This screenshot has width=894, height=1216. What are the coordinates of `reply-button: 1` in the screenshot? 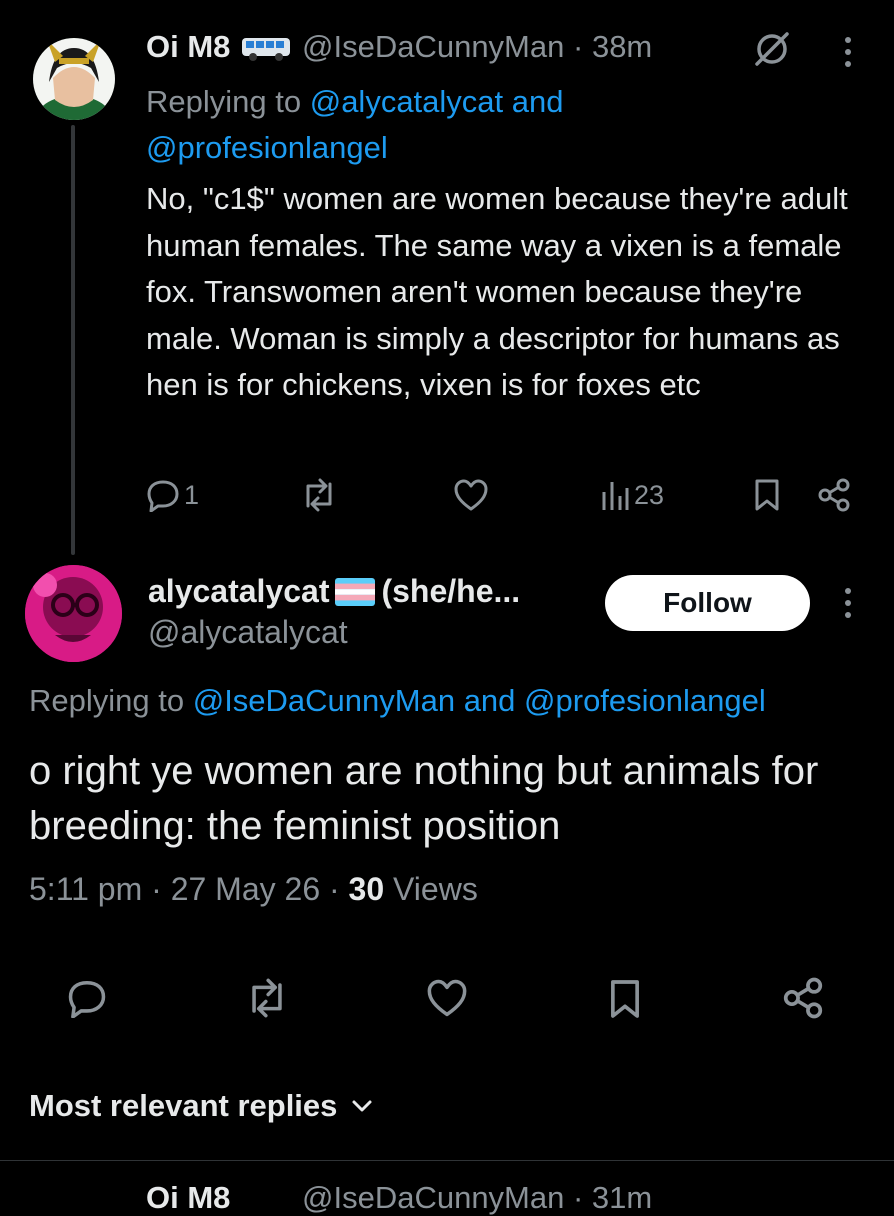 It's located at (172, 495).